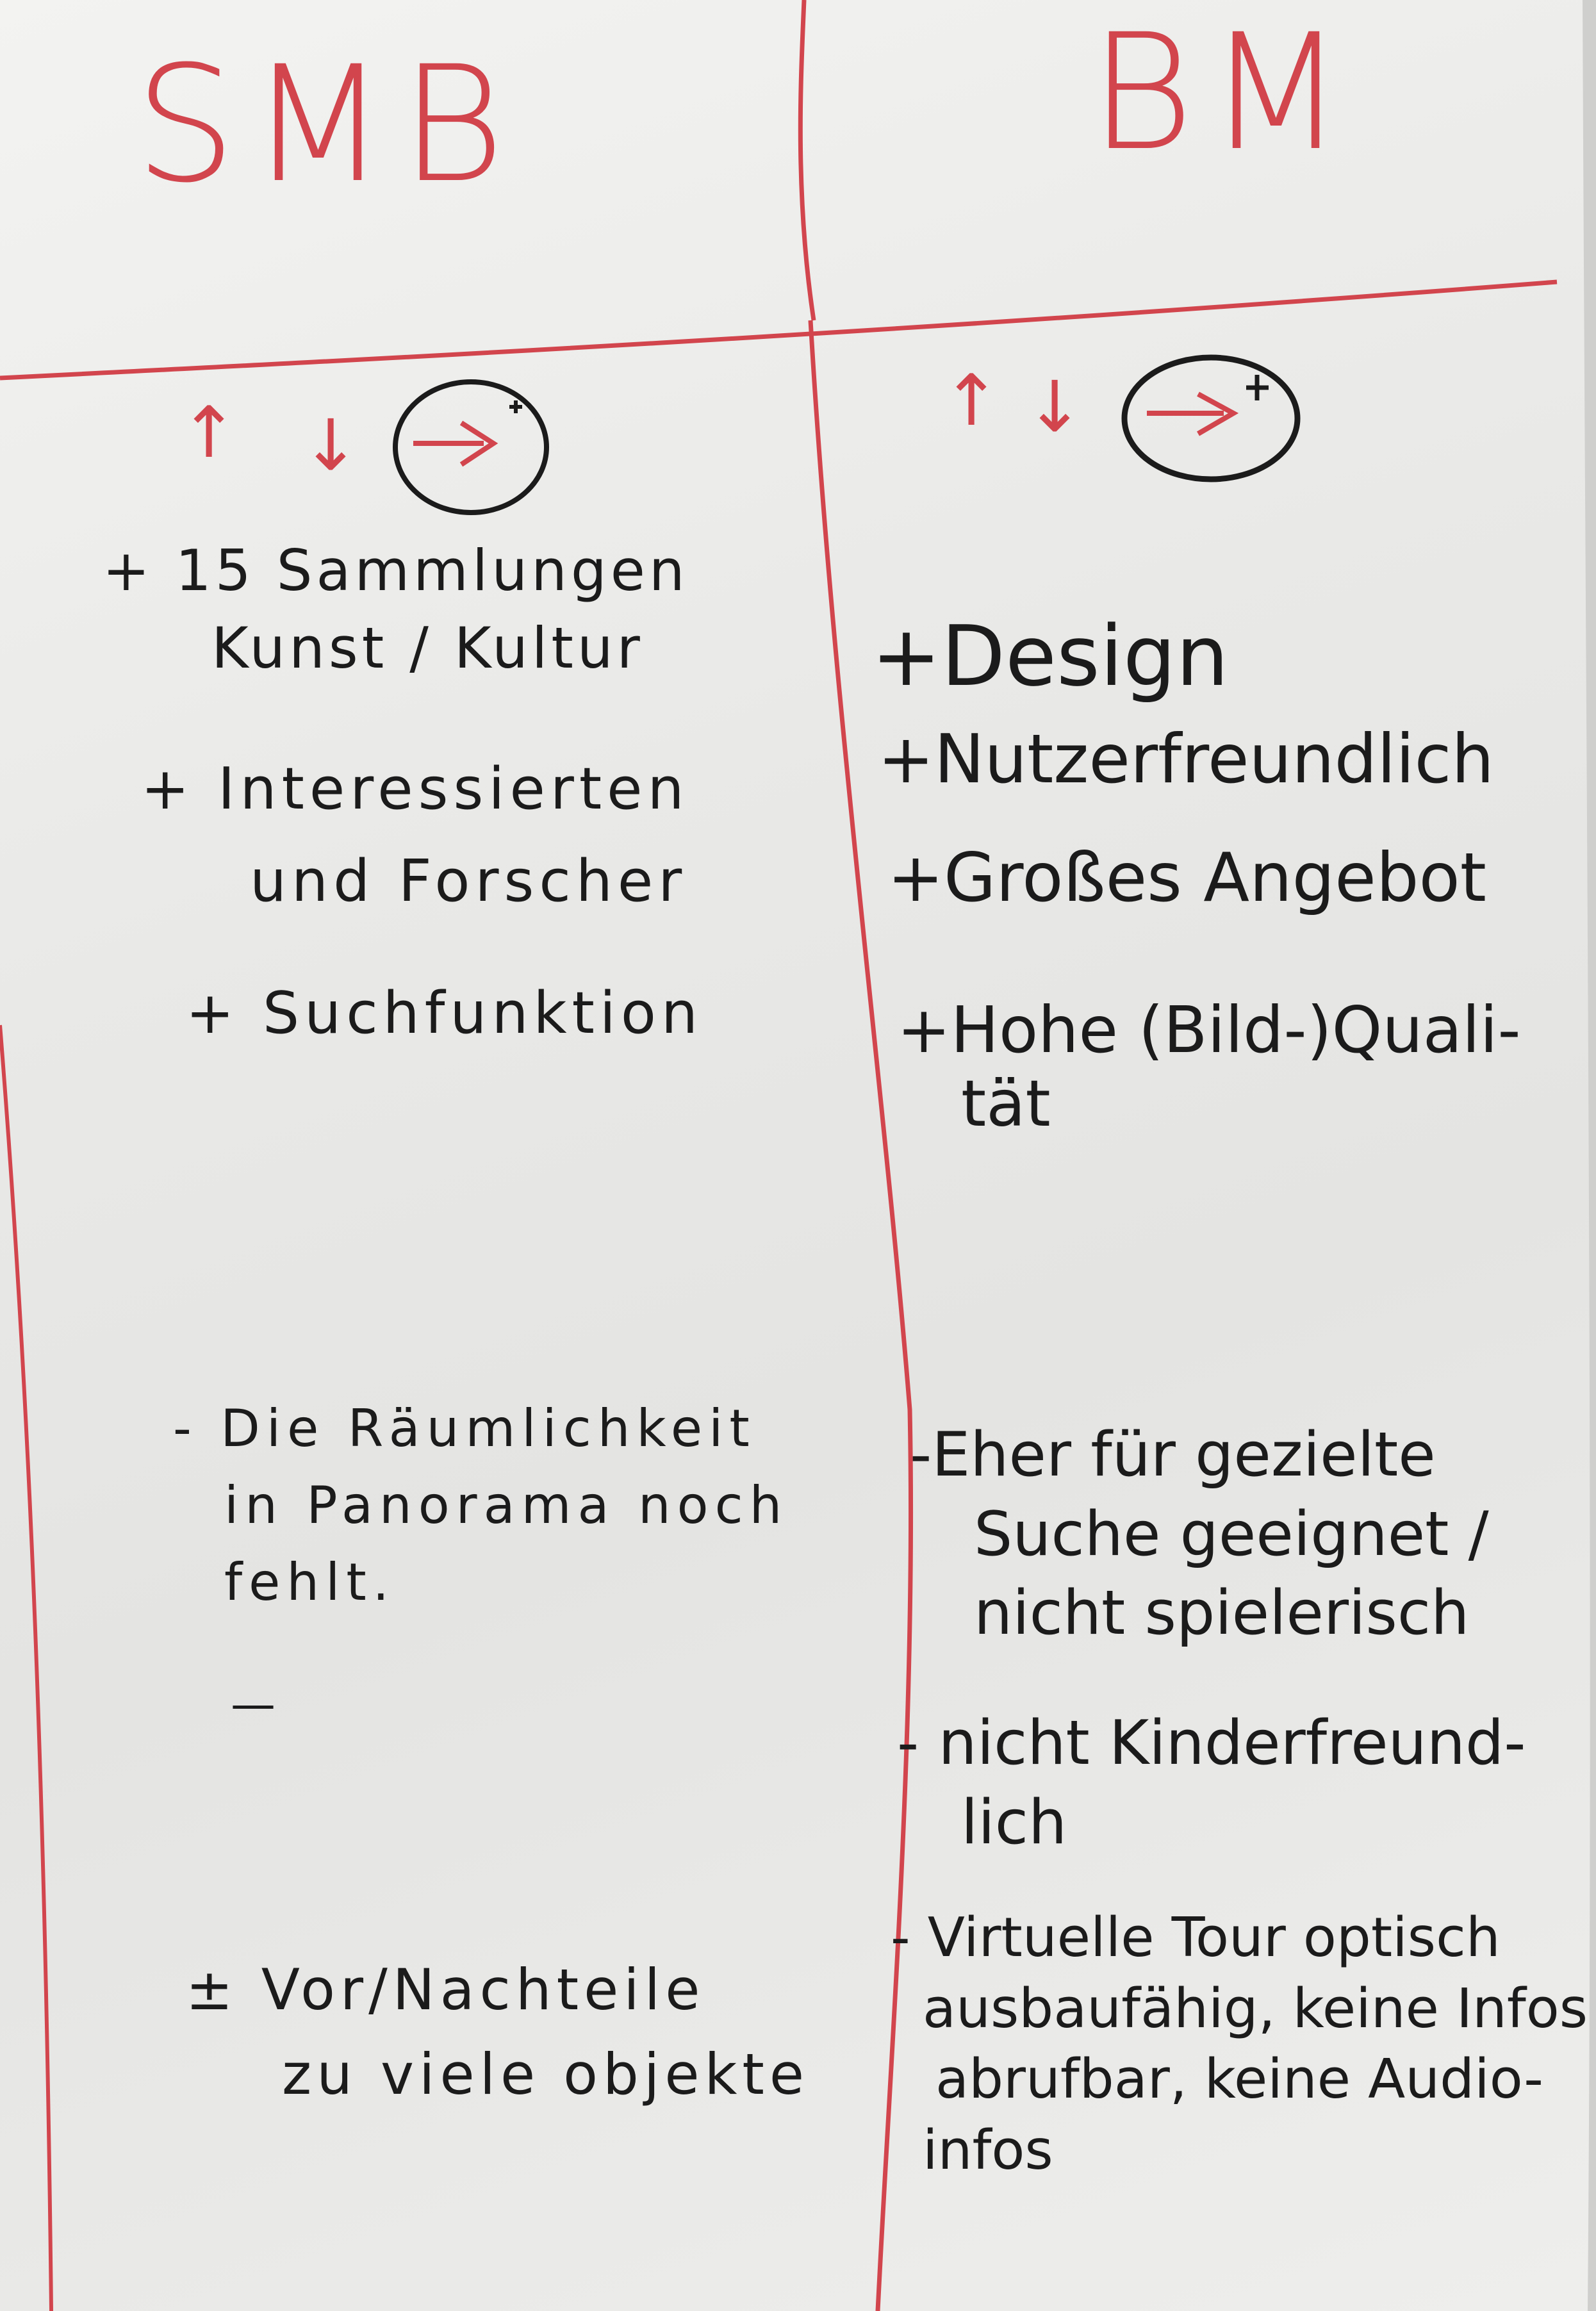 This screenshot has width=1596, height=2311. Describe the element at coordinates (396, 571) in the screenshot. I see `left-pro-1-line1: + 15 Sammlungen` at that location.